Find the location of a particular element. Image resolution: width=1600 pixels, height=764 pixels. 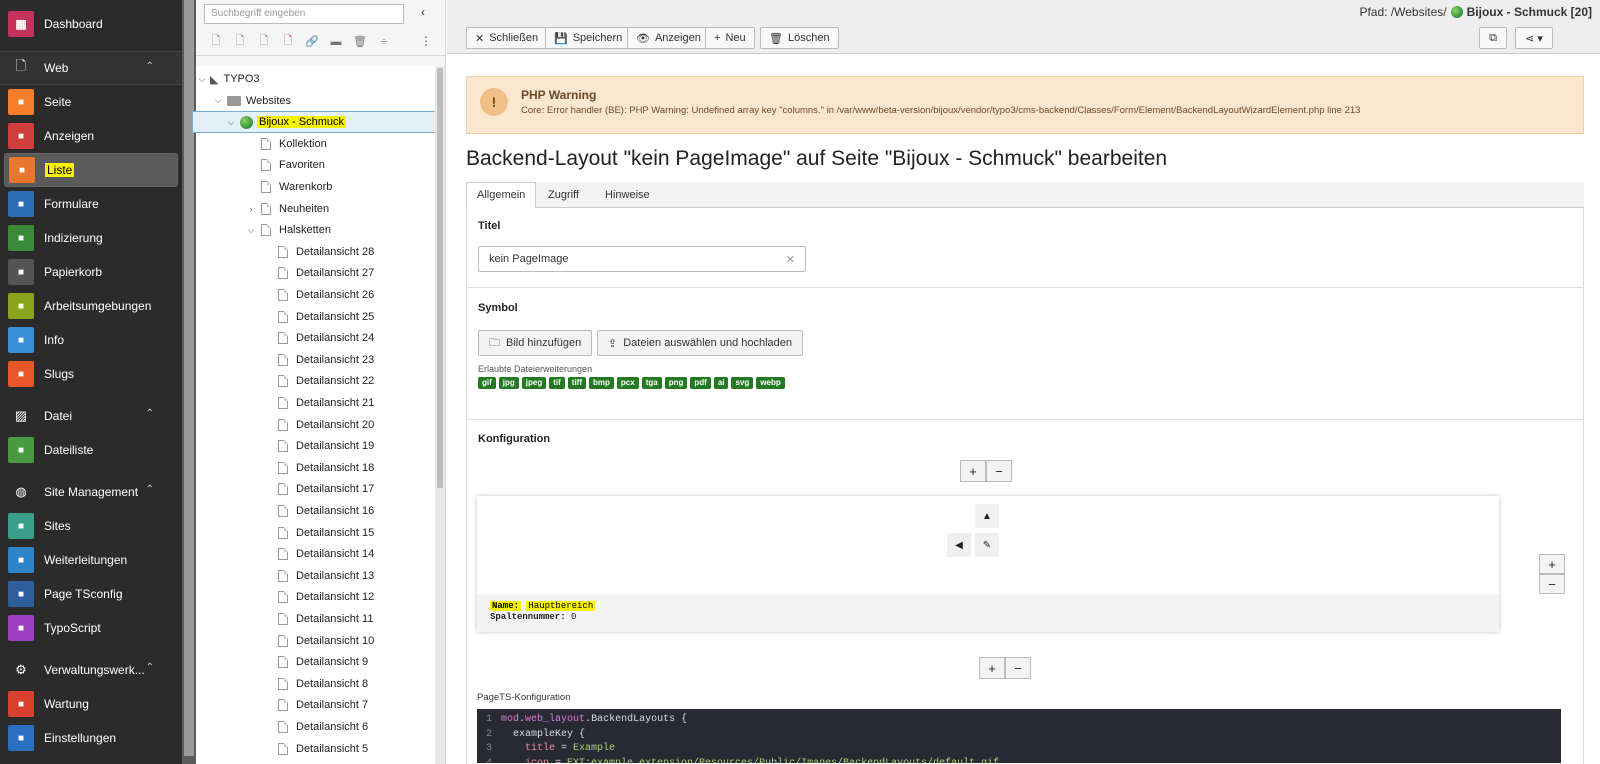

tab-allgemein: Allgemein is located at coordinates (501, 195).